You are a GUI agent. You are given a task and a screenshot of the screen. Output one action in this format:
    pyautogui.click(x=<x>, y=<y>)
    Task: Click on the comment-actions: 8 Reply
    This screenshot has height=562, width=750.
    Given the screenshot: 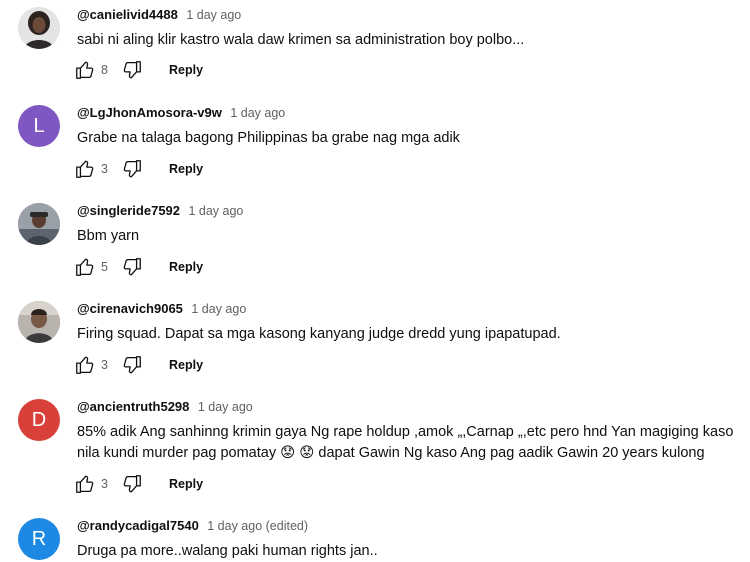 What is the action you would take?
    pyautogui.click(x=138, y=70)
    